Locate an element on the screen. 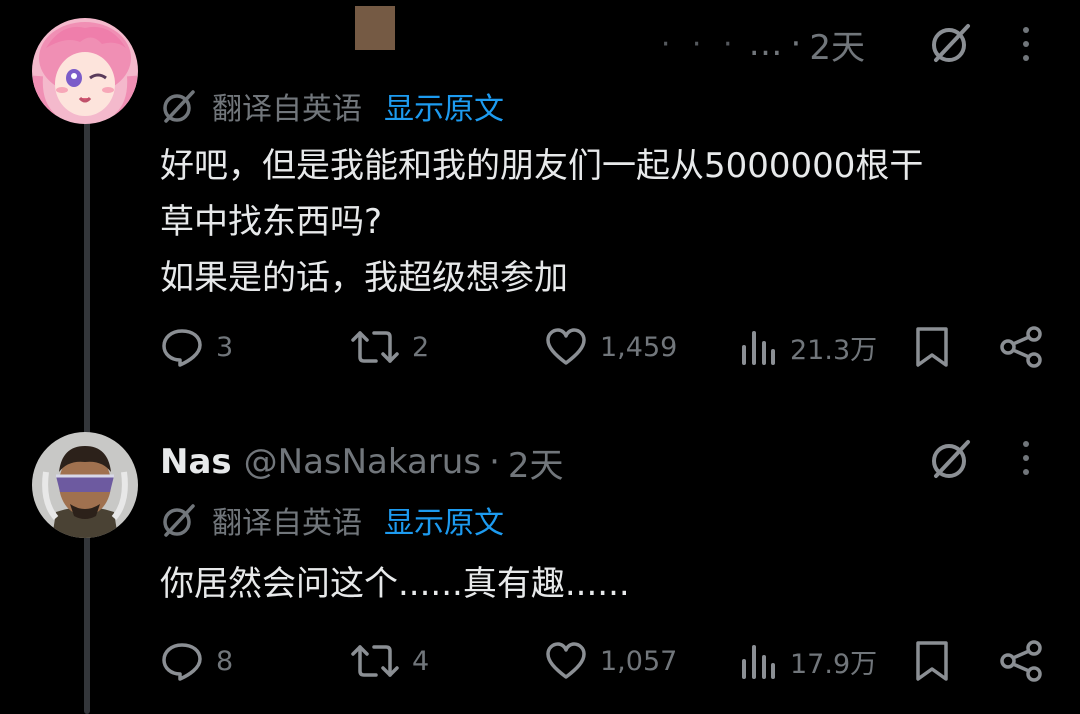 The image size is (1080, 714). reply-count: 3 is located at coordinates (225, 347).